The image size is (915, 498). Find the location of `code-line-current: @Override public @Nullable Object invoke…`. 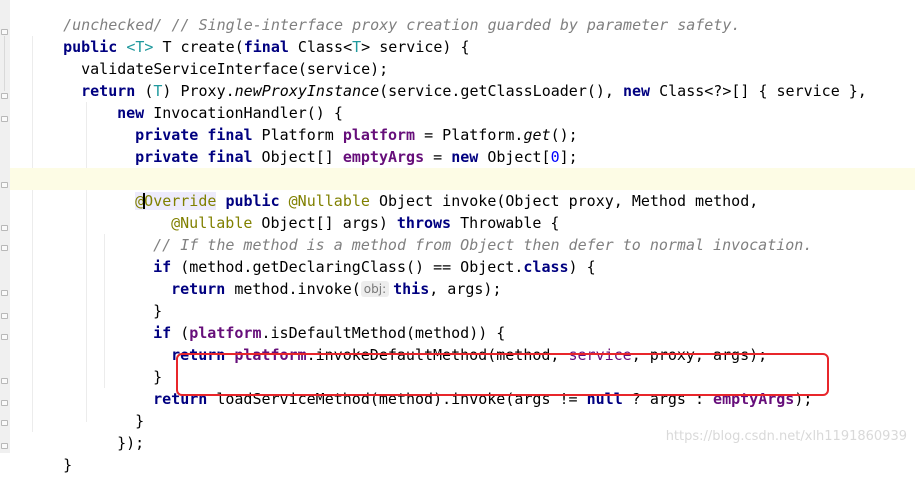

code-line-current: @Override public @Nullable Object invoke… is located at coordinates (462, 189).